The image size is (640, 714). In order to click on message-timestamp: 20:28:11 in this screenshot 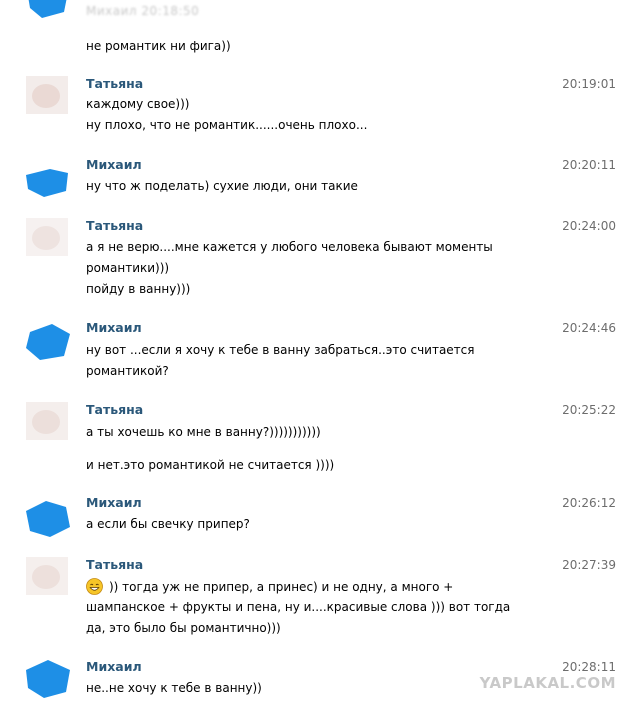, I will do `click(589, 667)`.